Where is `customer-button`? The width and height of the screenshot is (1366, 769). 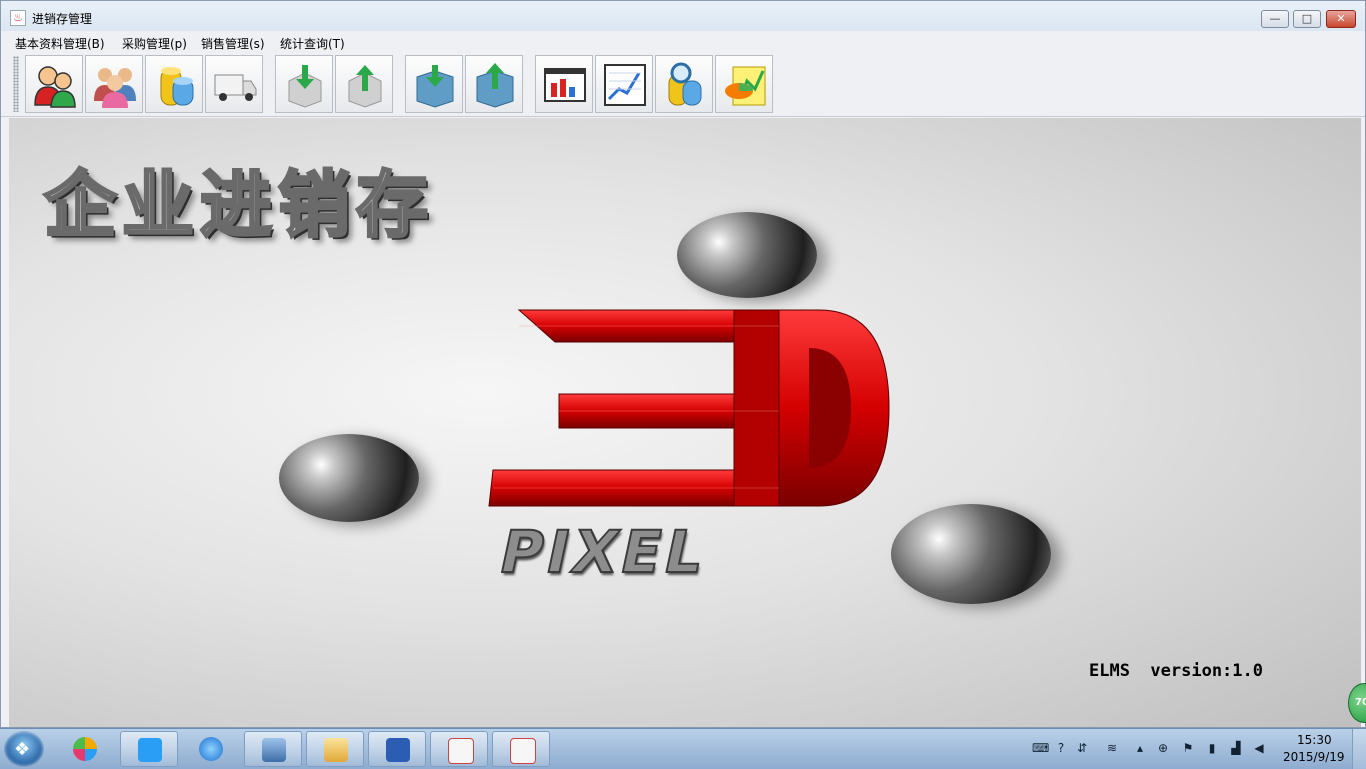 customer-button is located at coordinates (54, 84).